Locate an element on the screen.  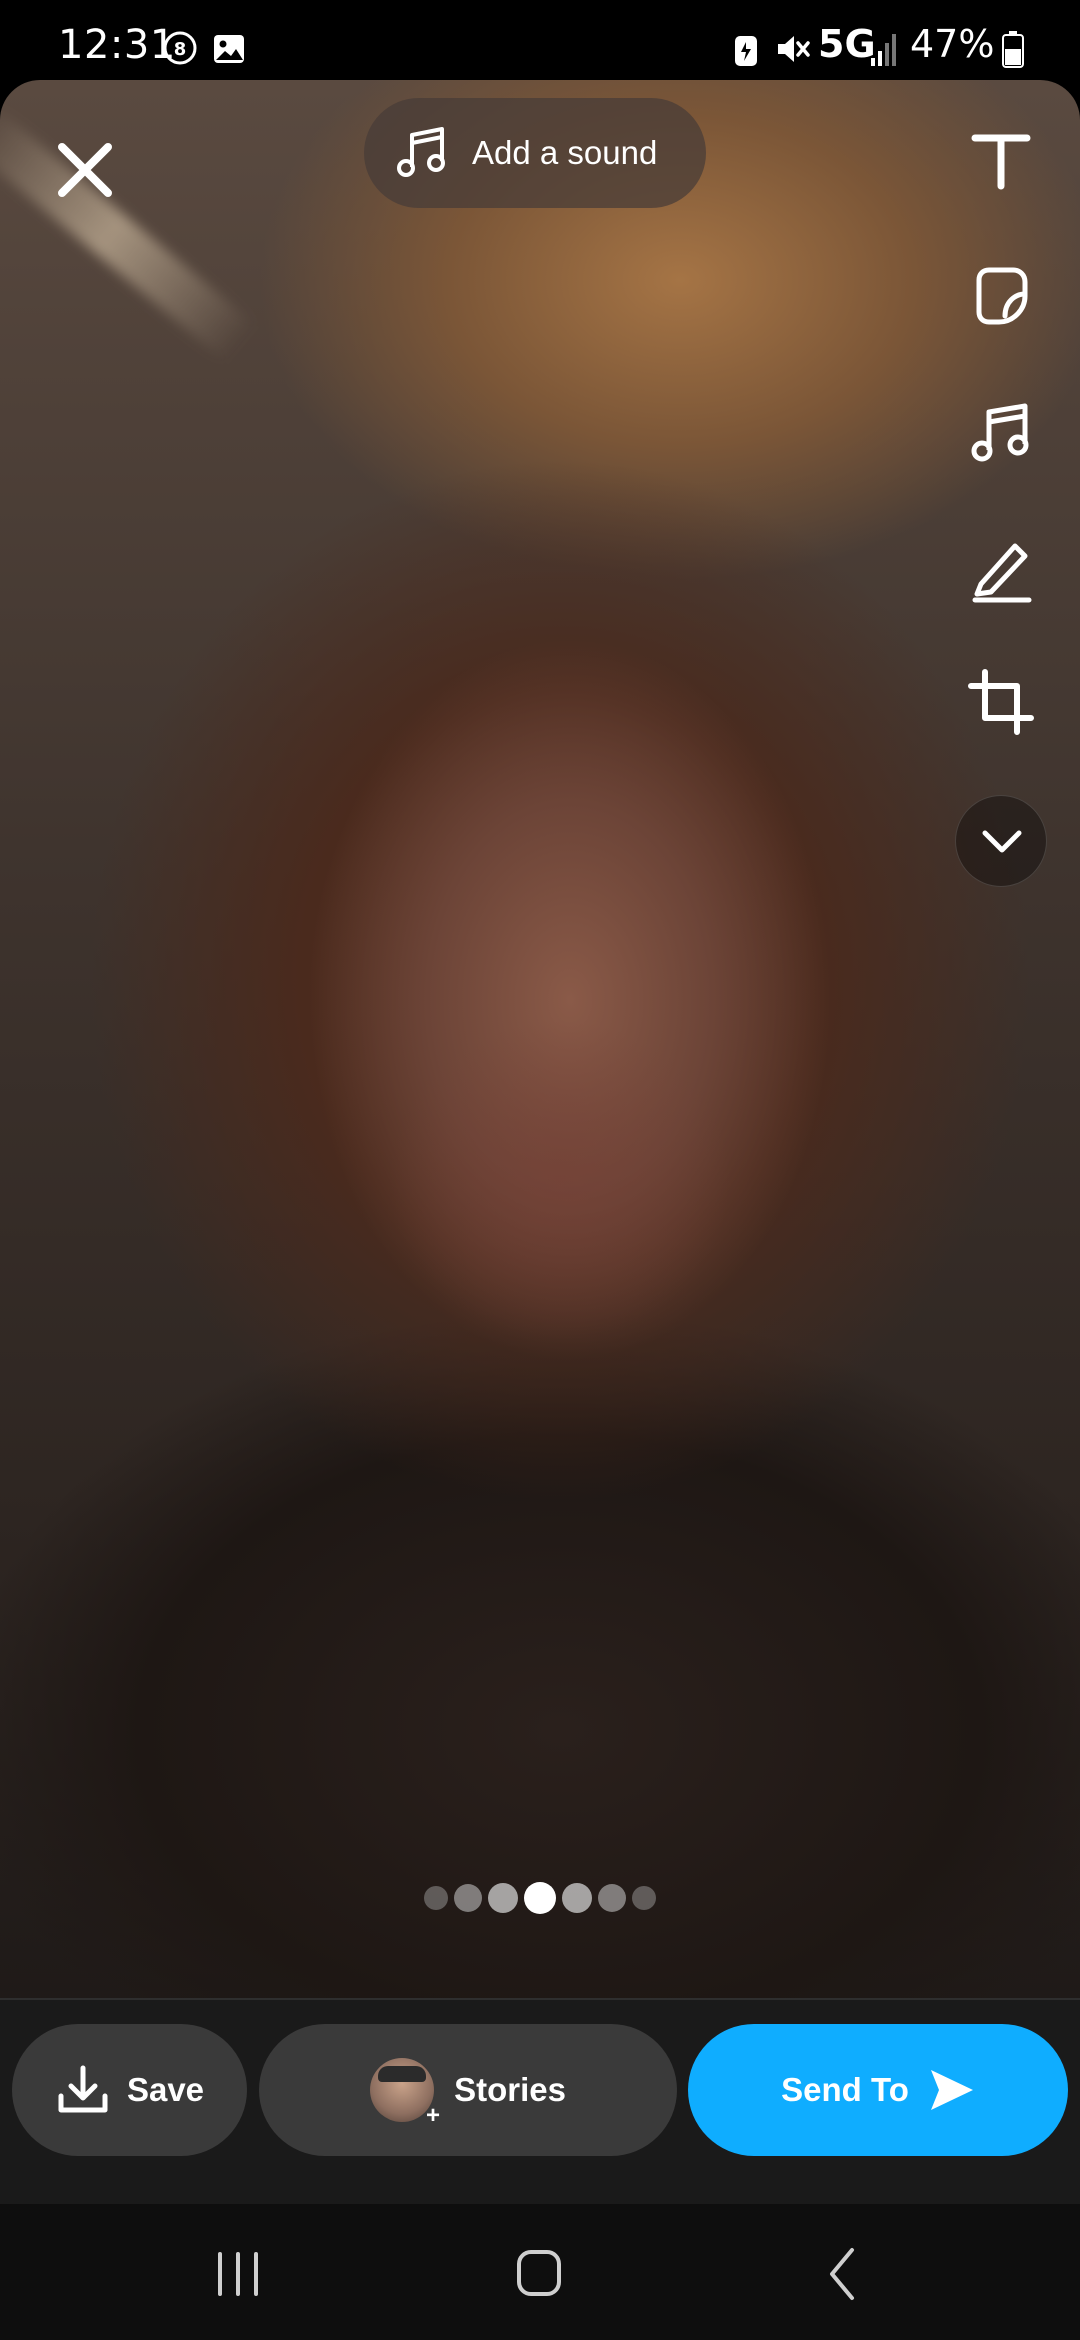
close-button is located at coordinates (85, 170).